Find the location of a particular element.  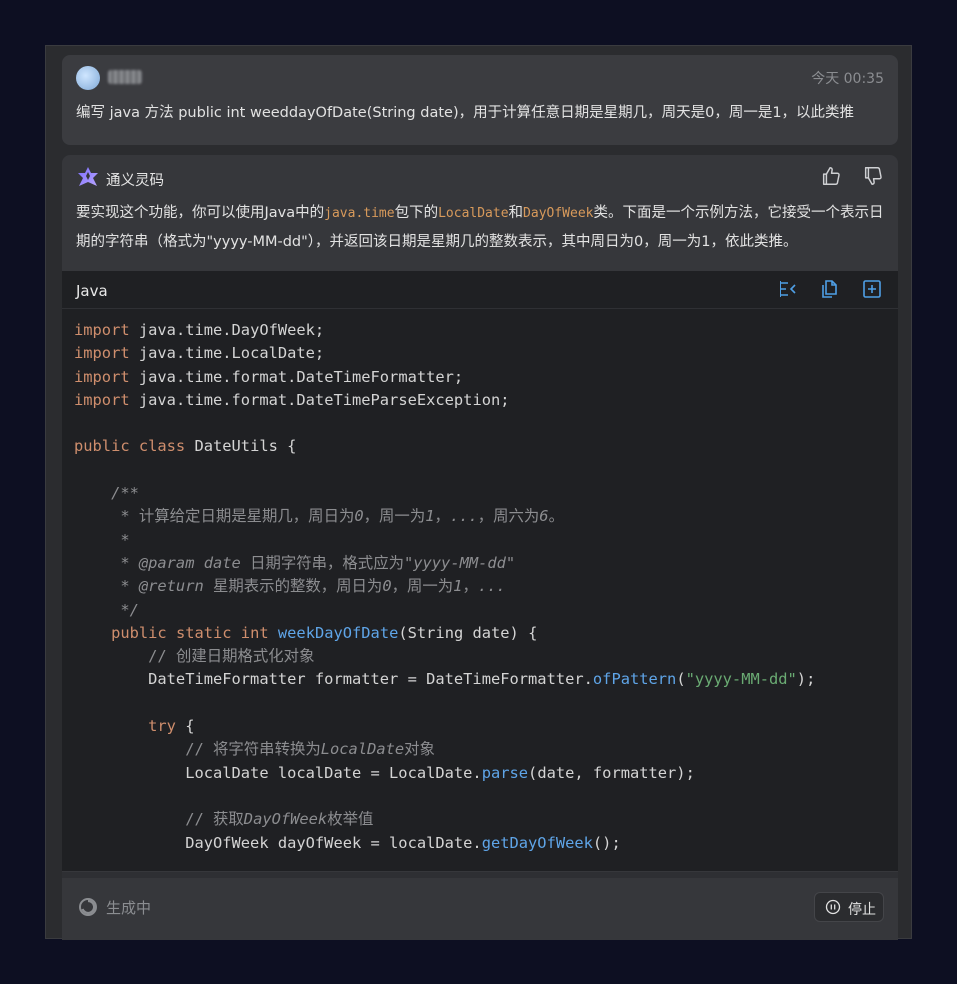

code-block-header: Java is located at coordinates (480, 290).